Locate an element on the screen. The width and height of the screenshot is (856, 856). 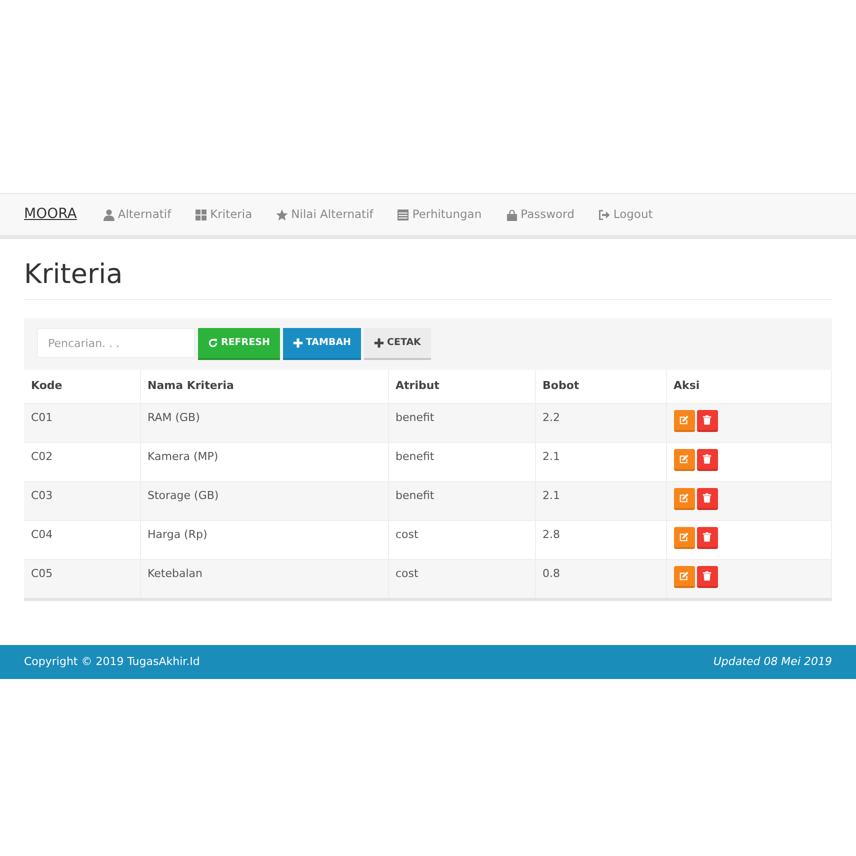
table-cell: 0.8 is located at coordinates (600, 578).